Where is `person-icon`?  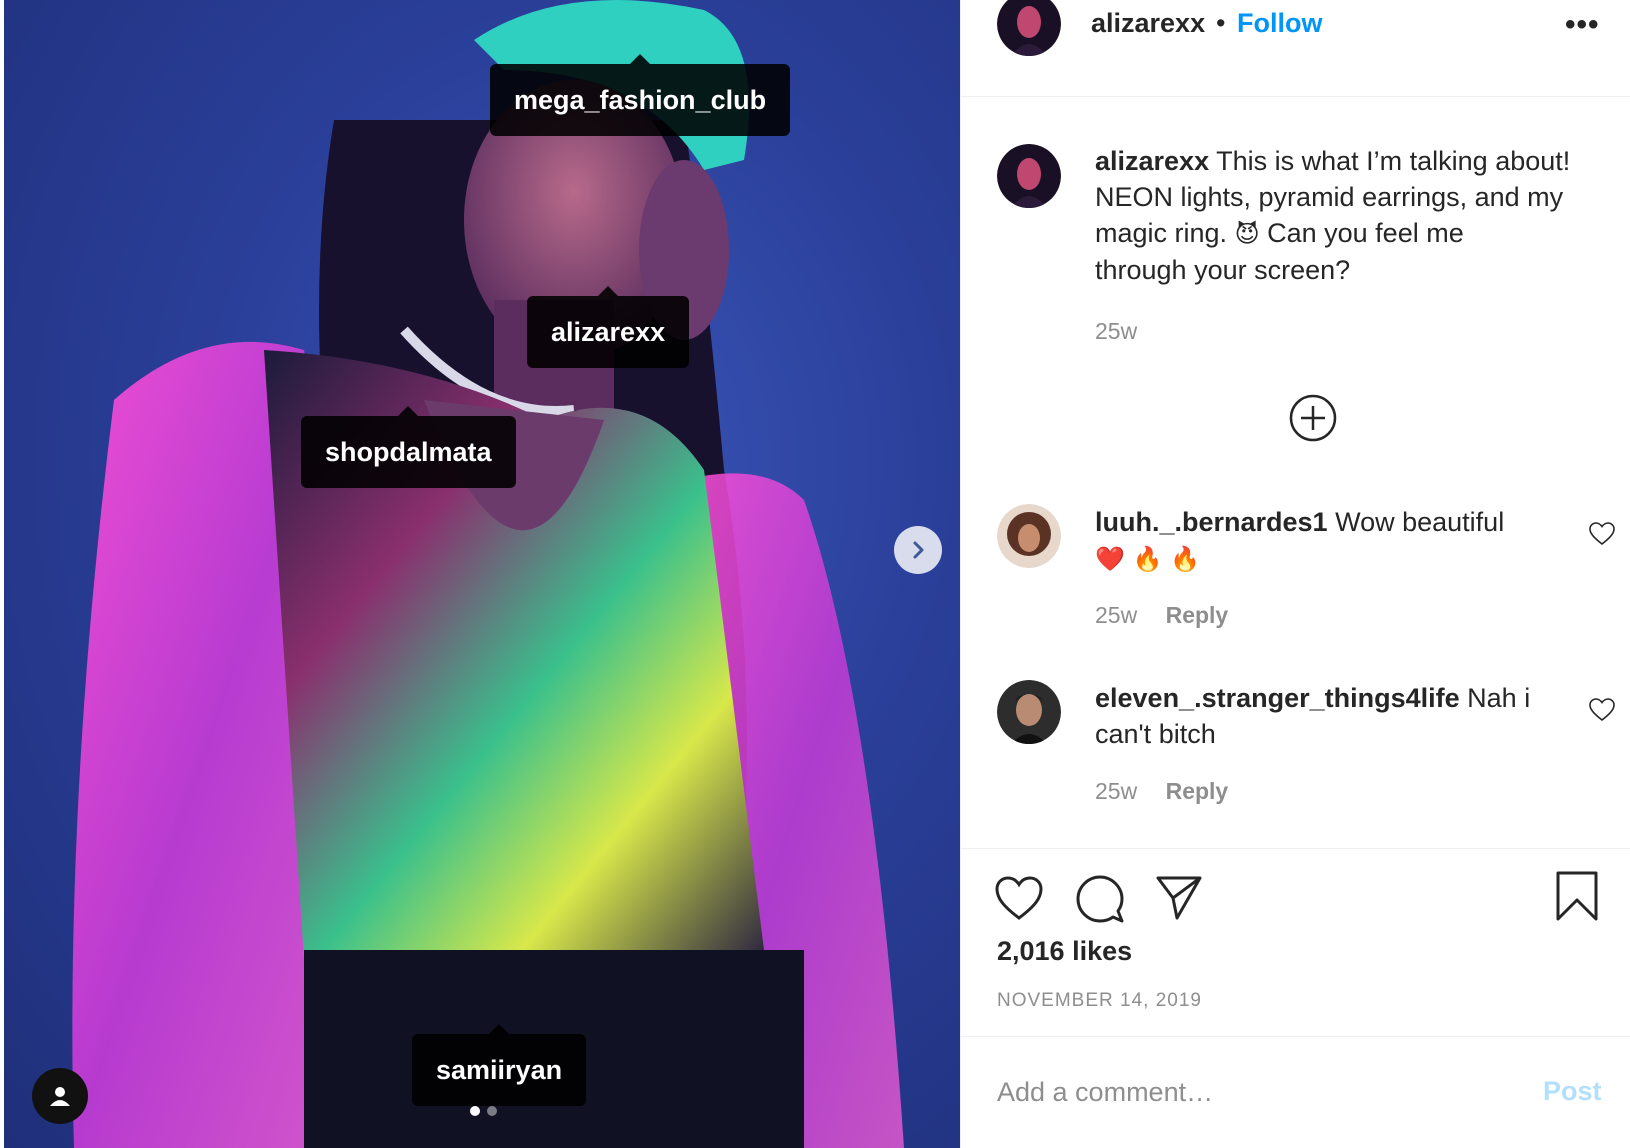 person-icon is located at coordinates (60, 1096).